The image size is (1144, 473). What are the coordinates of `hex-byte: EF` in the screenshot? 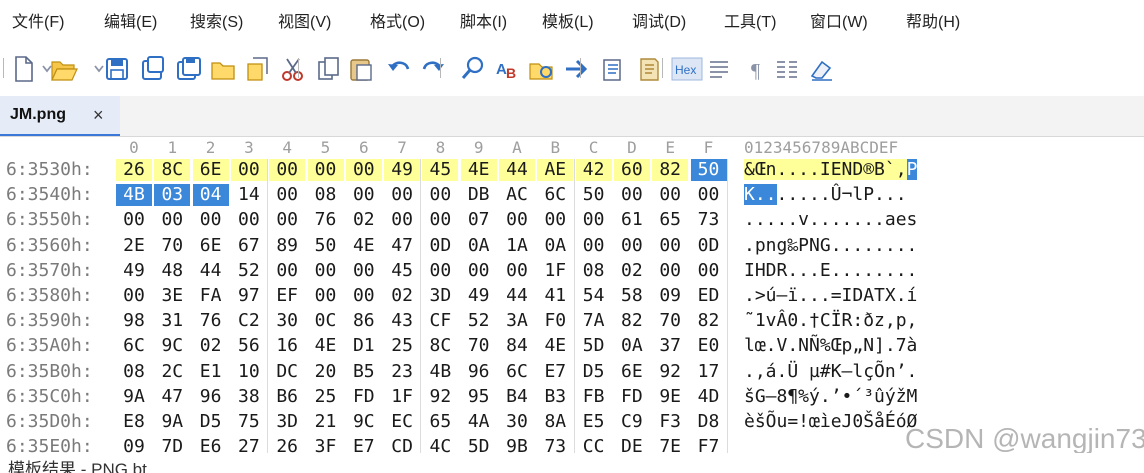 It's located at (287, 296).